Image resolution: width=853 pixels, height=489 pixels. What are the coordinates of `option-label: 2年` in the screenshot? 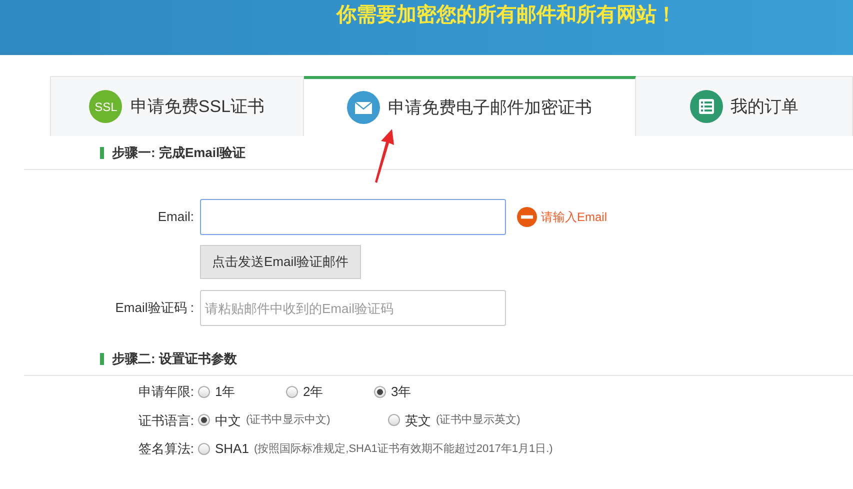 It's located at (313, 392).